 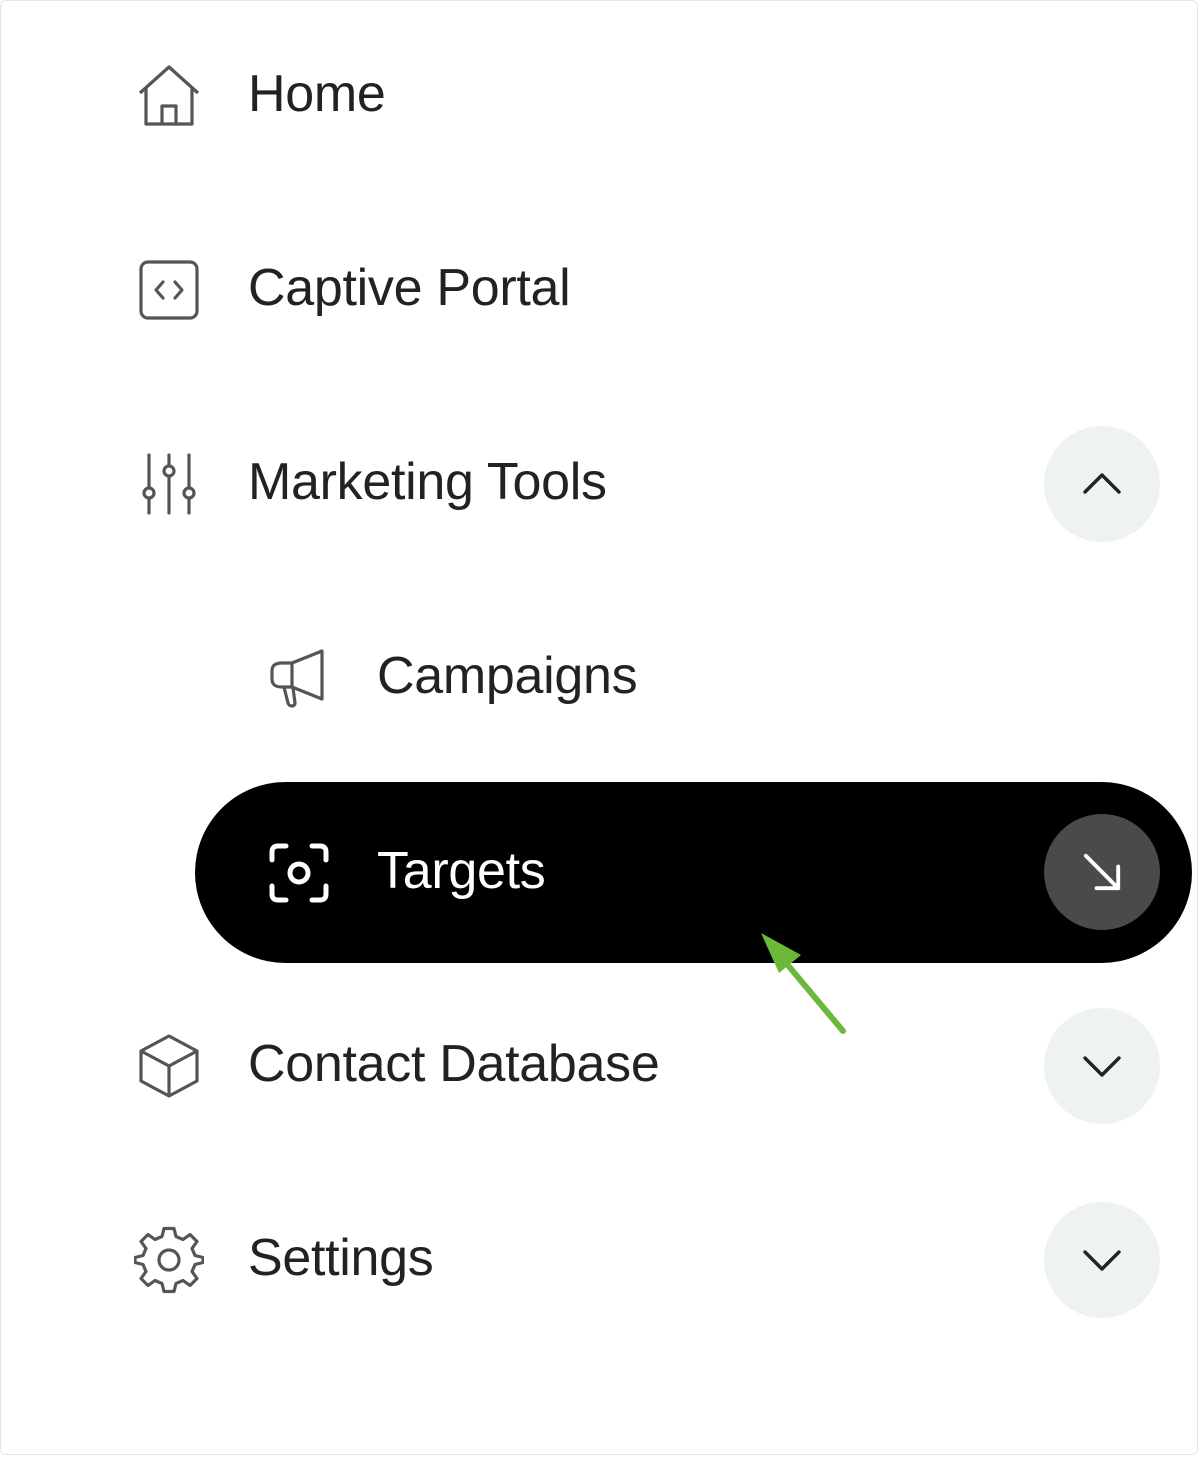 I want to click on sidebar-item-label: Captive Portal, so click(x=409, y=288).